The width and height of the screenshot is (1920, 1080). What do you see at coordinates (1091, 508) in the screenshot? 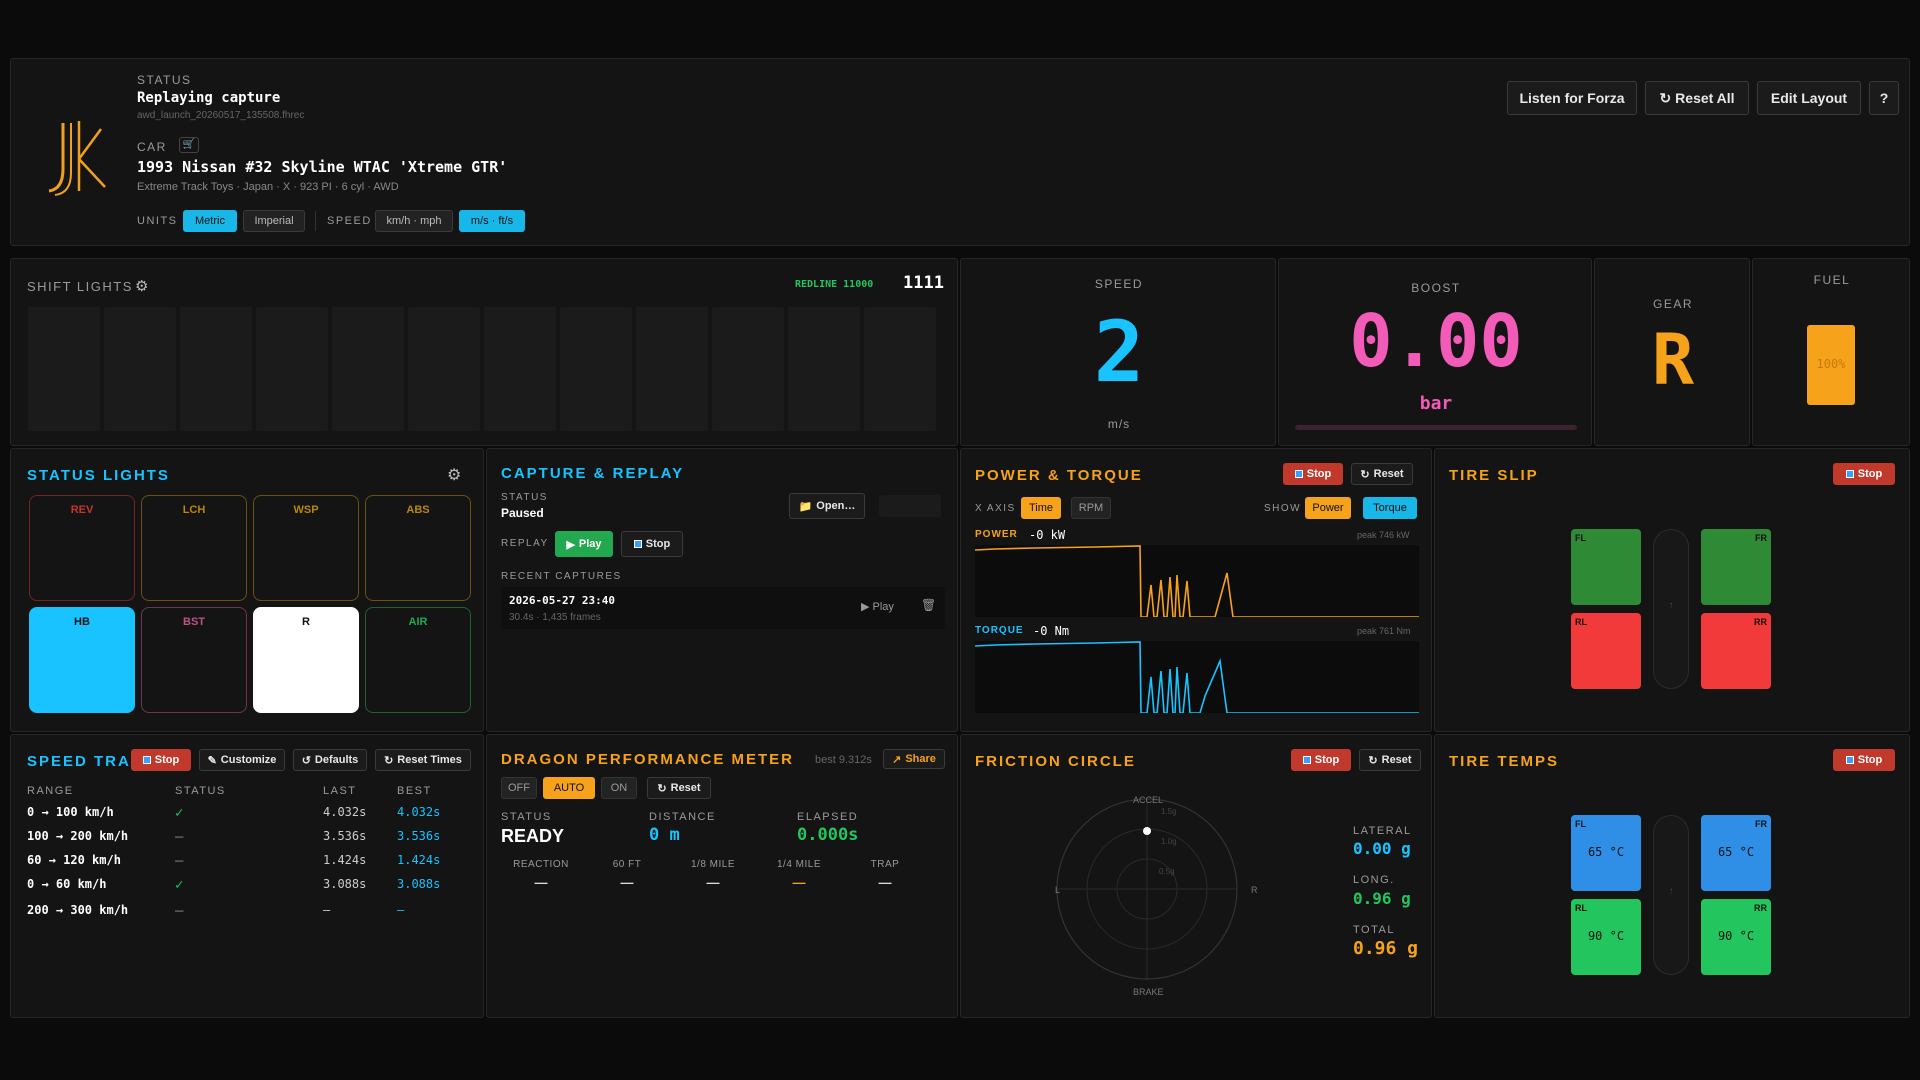
I see `x-axis-rpm-button: RPM` at bounding box center [1091, 508].